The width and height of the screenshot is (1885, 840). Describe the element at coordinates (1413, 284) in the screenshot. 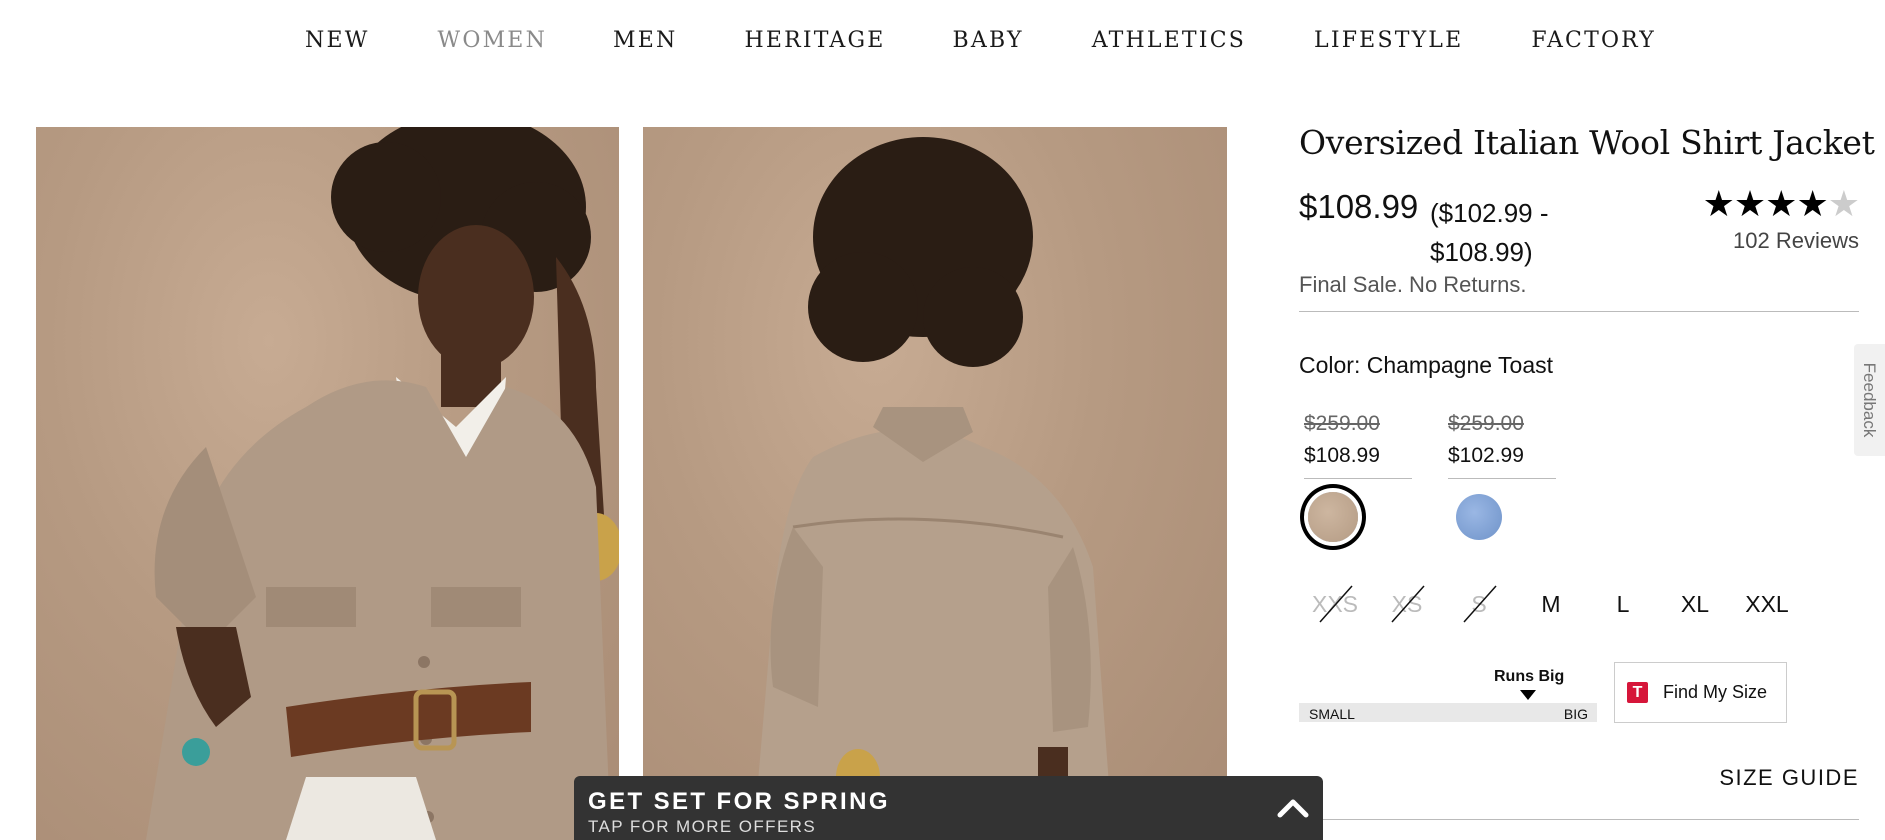

I see `final-sale-notice: Final Sale. No Returns.` at that location.